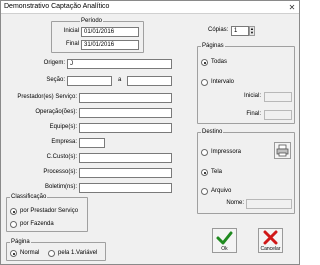 This screenshot has height=265, width=320. I want to click on cancel-button: Cancelar, so click(270, 240).